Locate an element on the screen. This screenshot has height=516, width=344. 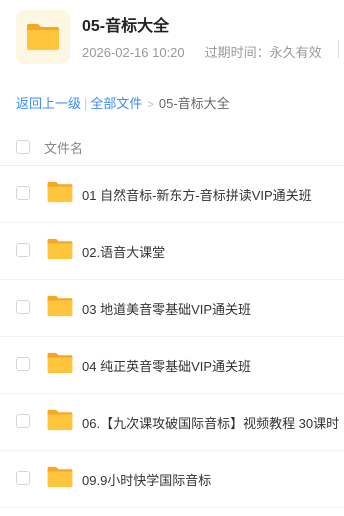
breadcrumb: 返回上一级 | 全部文件 >05-音标大全 is located at coordinates (123, 102).